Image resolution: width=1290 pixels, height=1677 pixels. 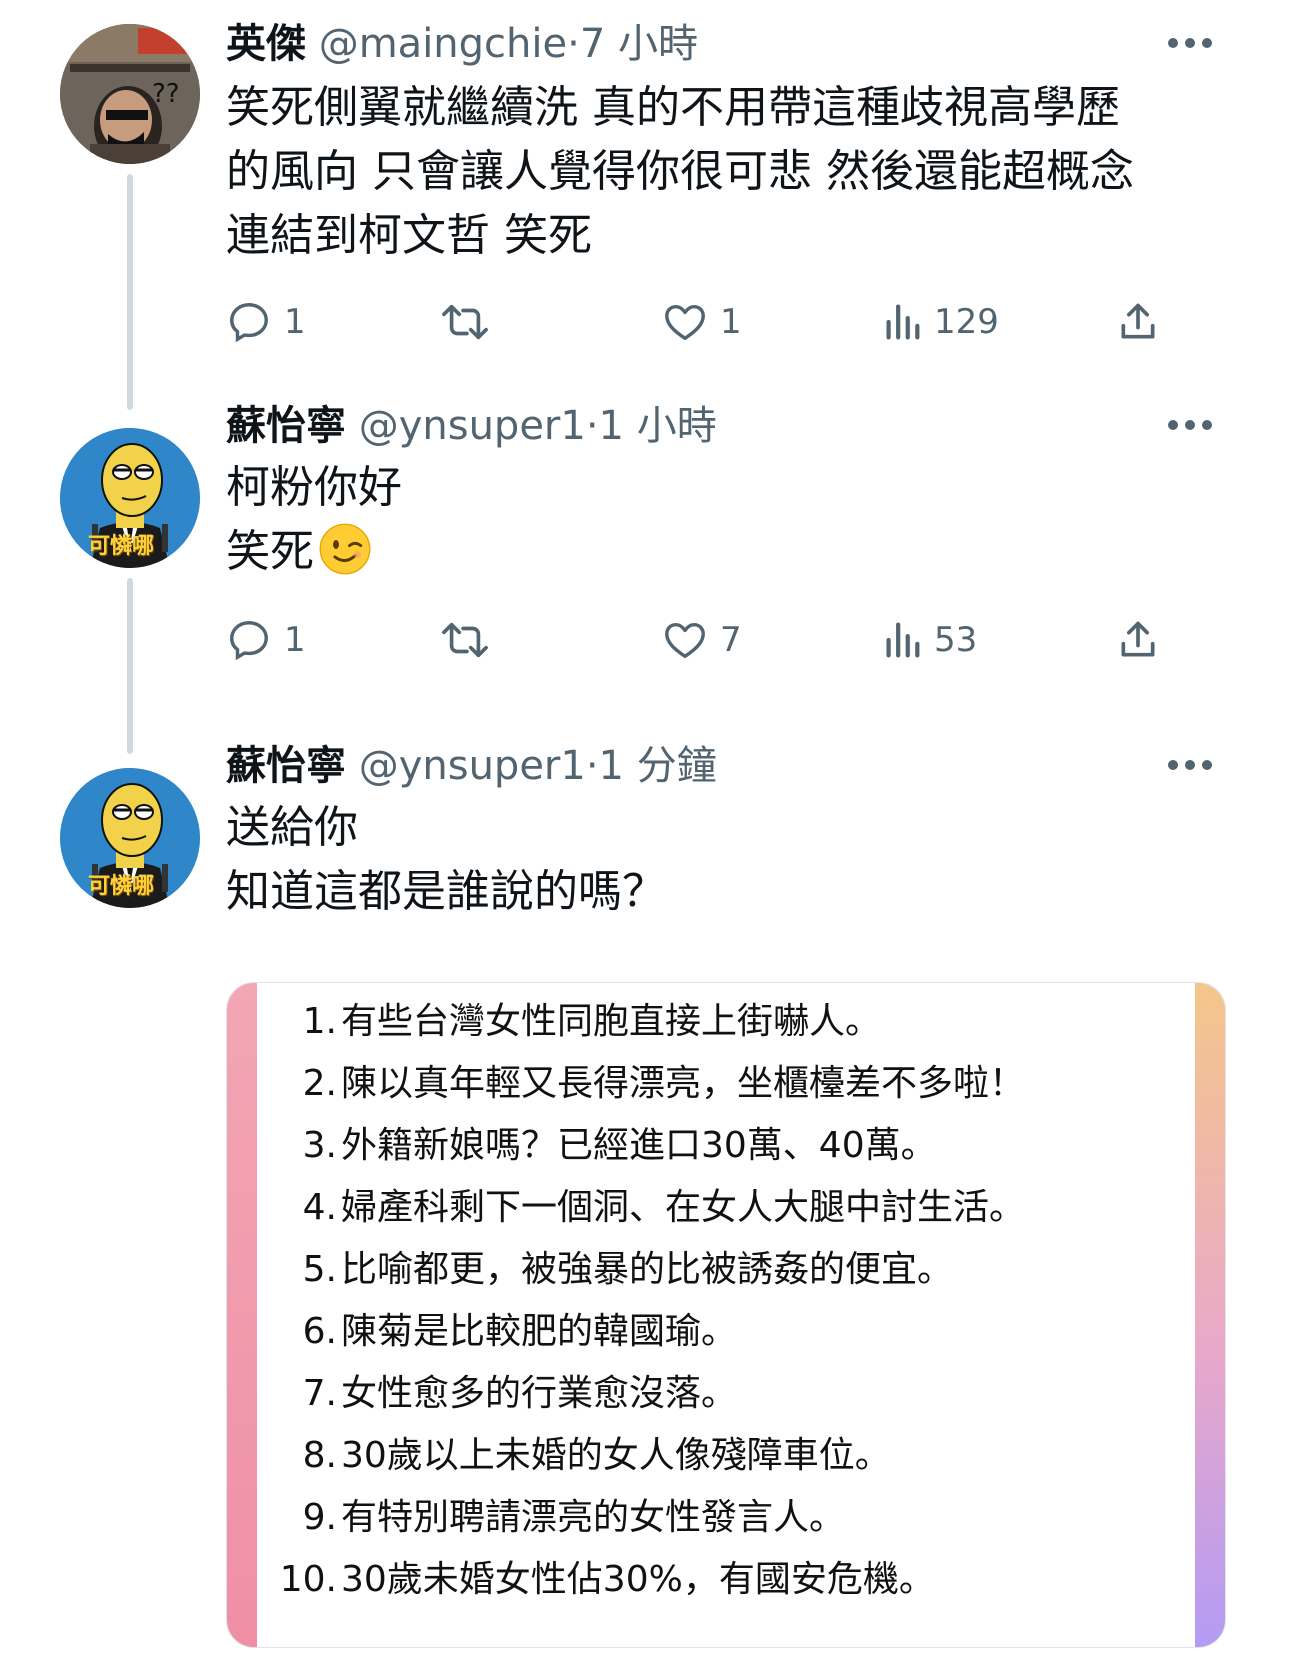 I want to click on like-count: 7, so click(x=731, y=640).